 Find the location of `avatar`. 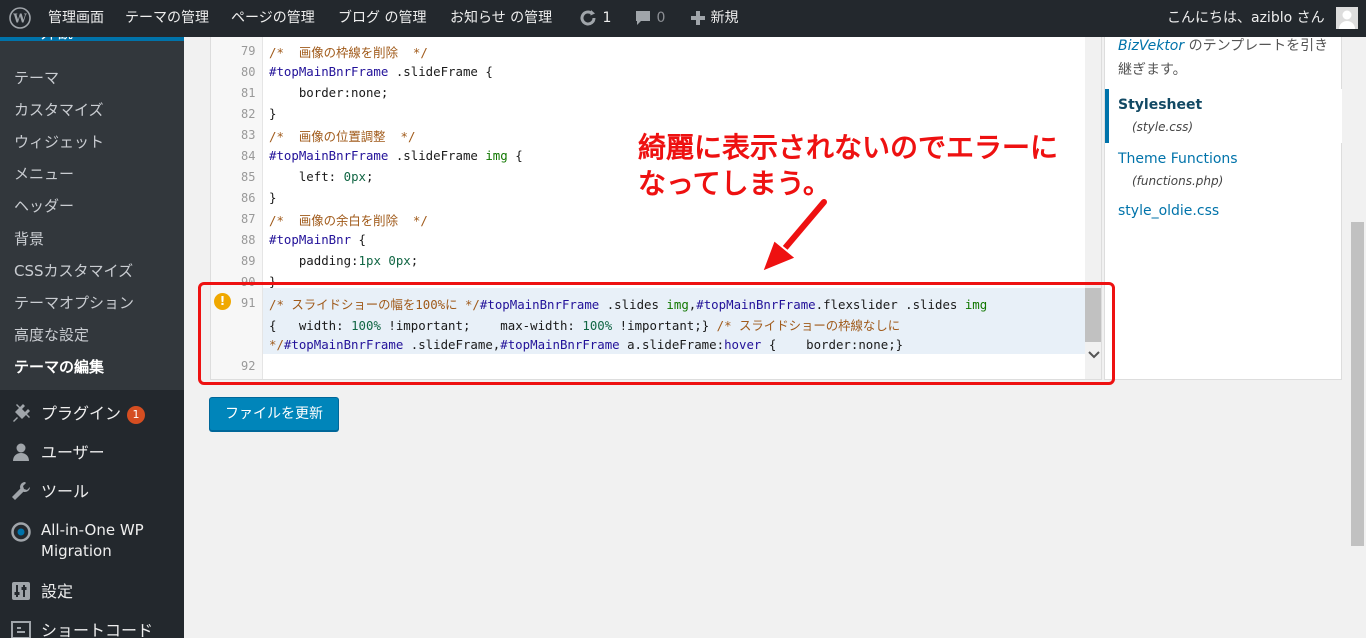

avatar is located at coordinates (1347, 18).